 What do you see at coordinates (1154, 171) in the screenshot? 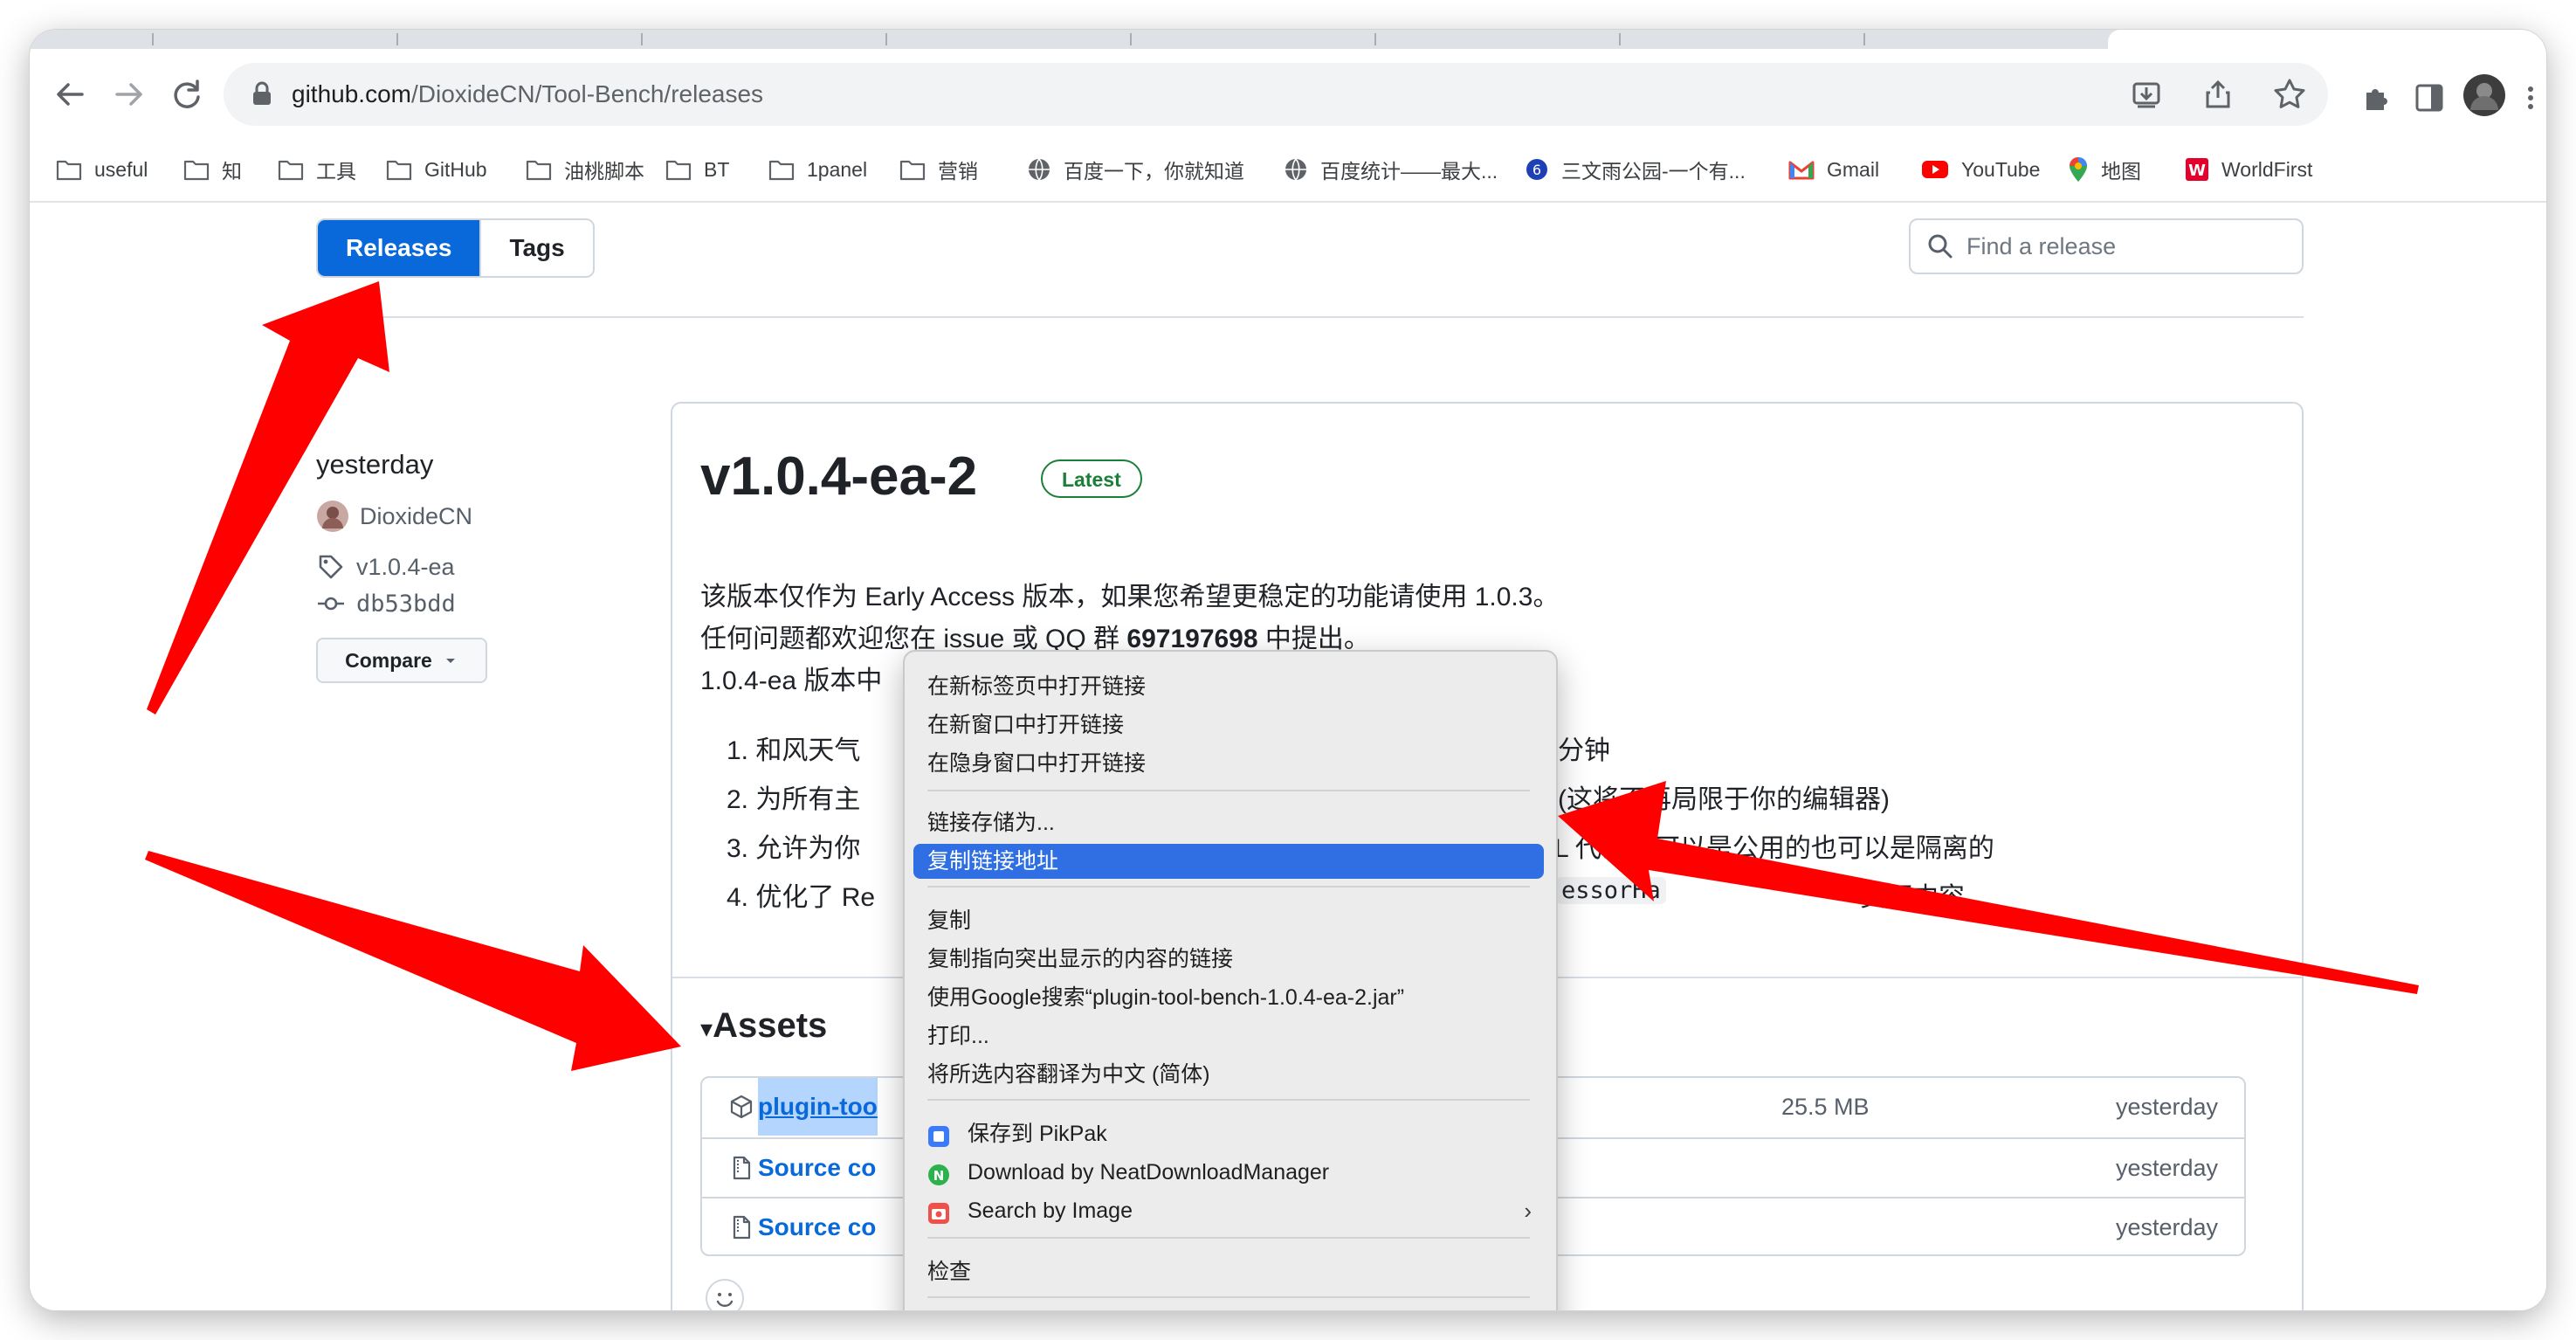
I see `bookmark-label: 百度一下，你就知道` at bounding box center [1154, 171].